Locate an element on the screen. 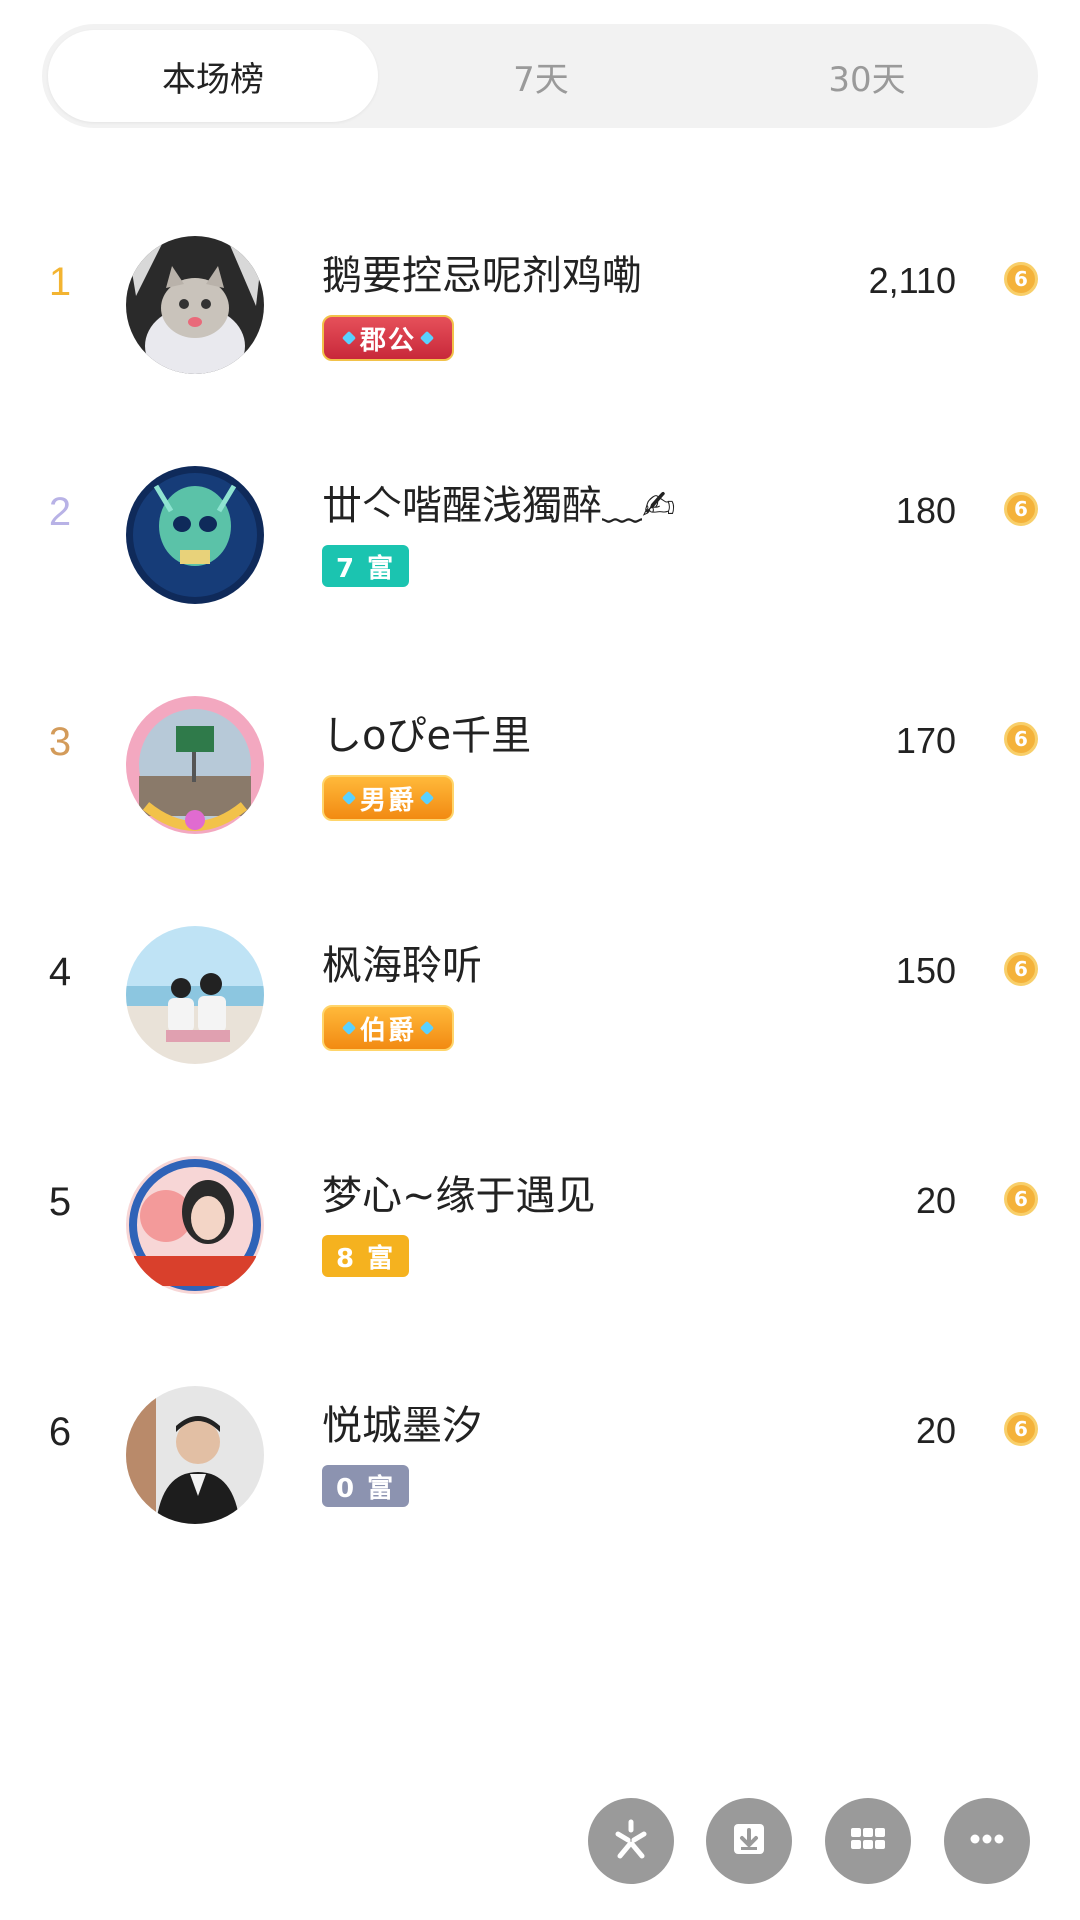  sparkle-icon is located at coordinates (631, 1841).